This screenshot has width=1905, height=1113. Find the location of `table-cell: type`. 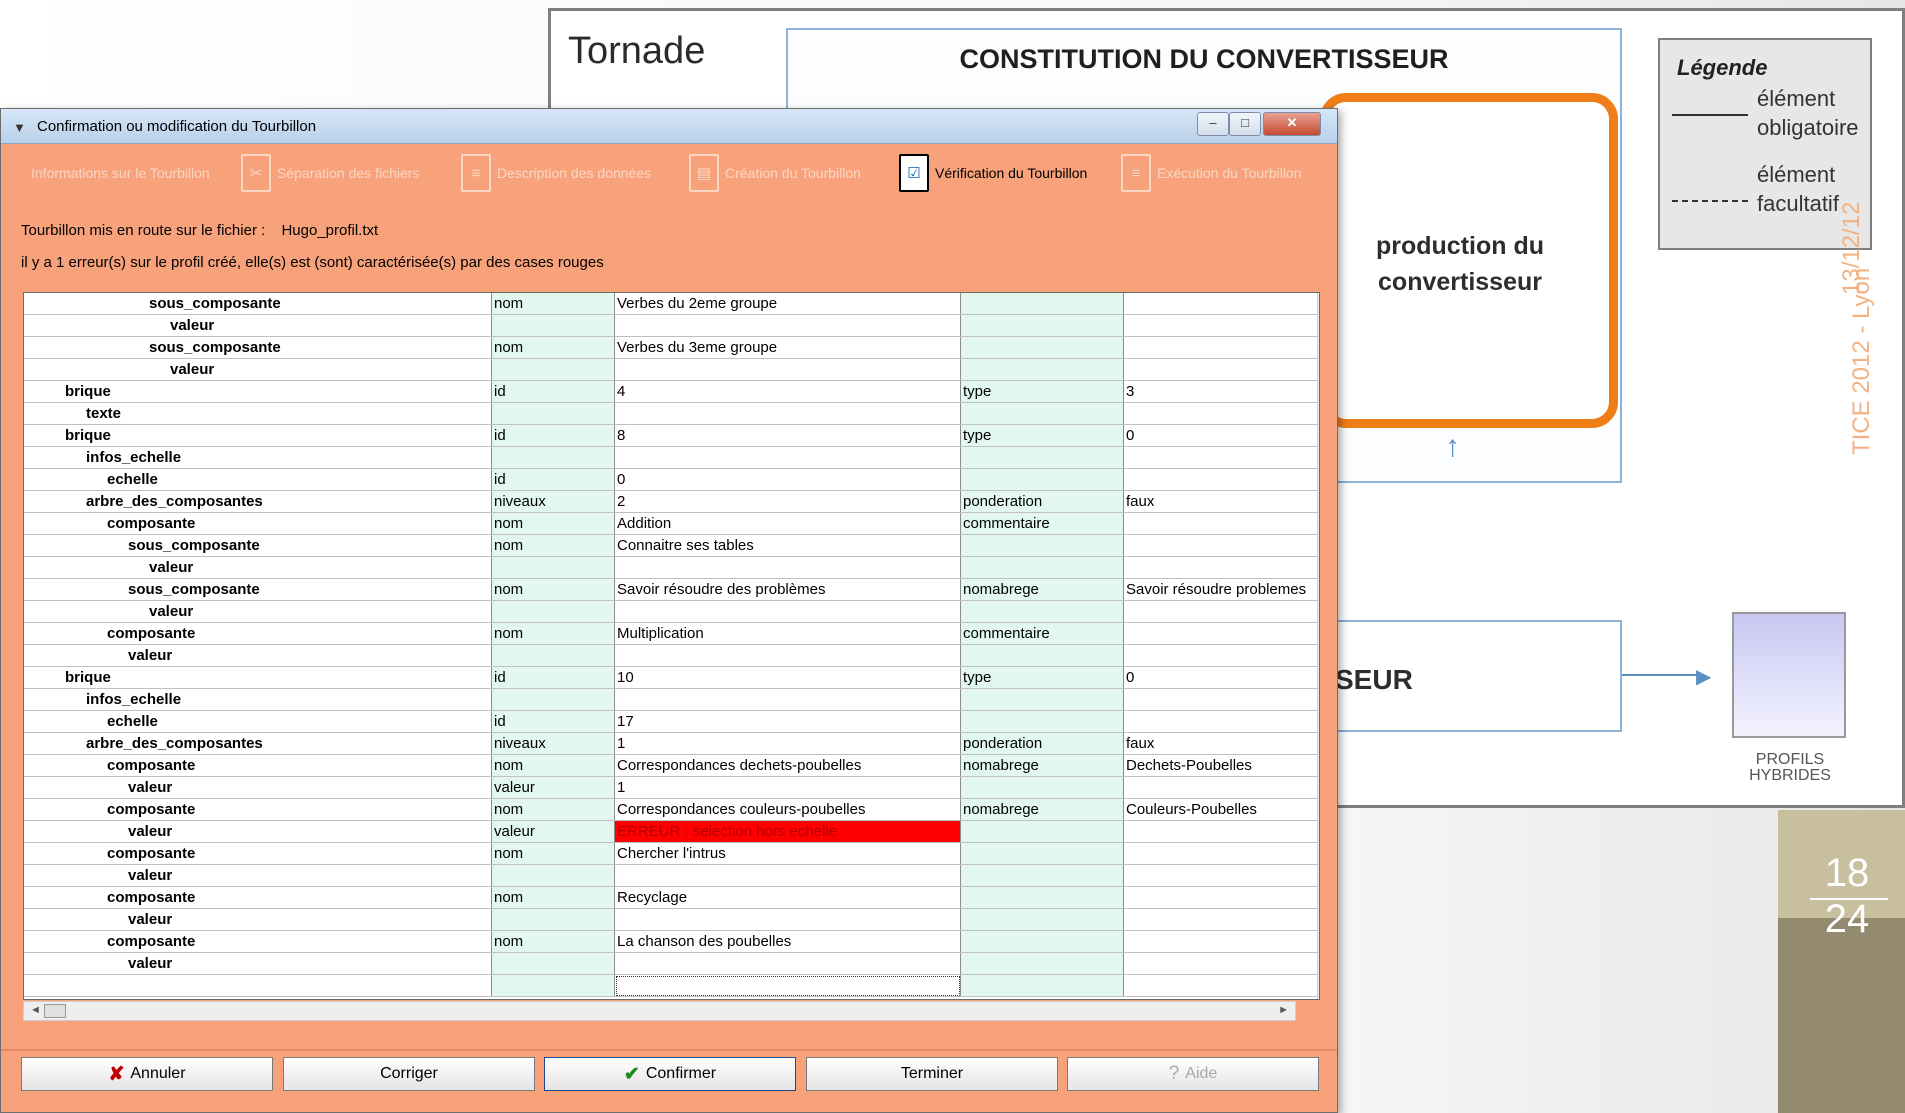

table-cell: type is located at coordinates (1042, 677).